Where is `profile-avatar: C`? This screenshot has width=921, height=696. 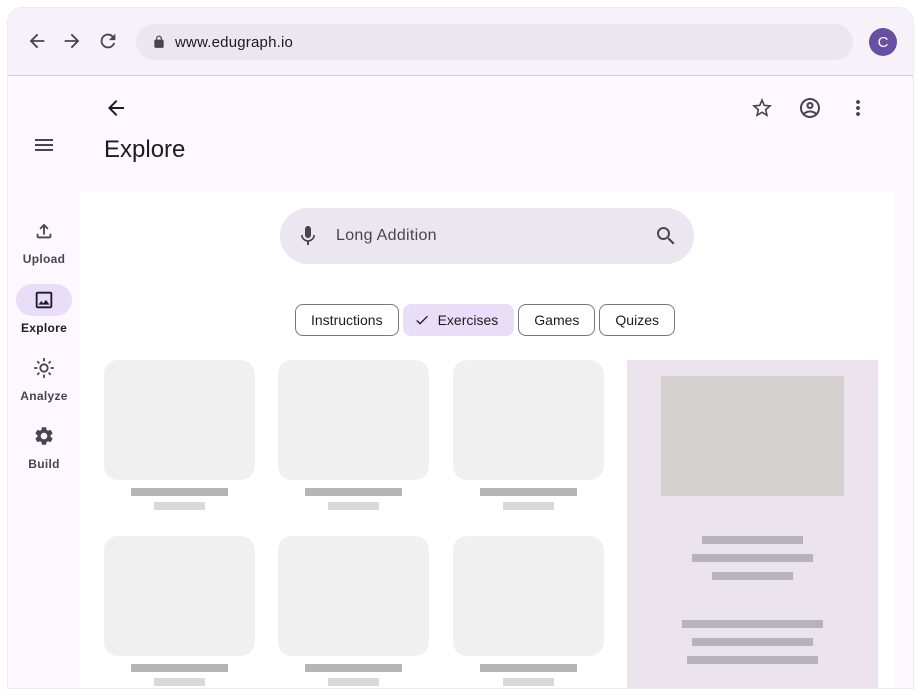
profile-avatar: C is located at coordinates (883, 42).